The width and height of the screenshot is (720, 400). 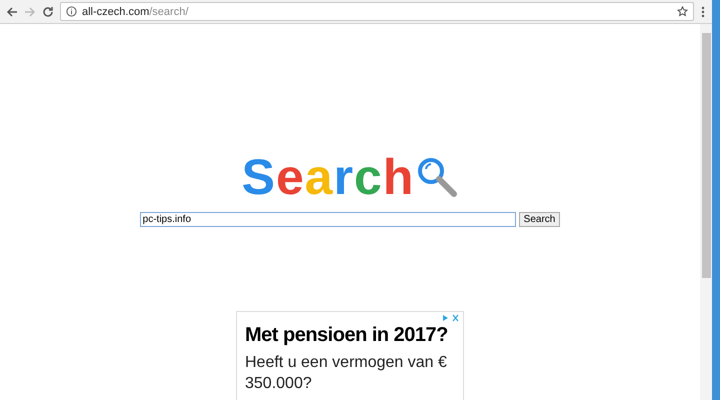 I want to click on search-field: pc-tips.info, so click(x=328, y=219).